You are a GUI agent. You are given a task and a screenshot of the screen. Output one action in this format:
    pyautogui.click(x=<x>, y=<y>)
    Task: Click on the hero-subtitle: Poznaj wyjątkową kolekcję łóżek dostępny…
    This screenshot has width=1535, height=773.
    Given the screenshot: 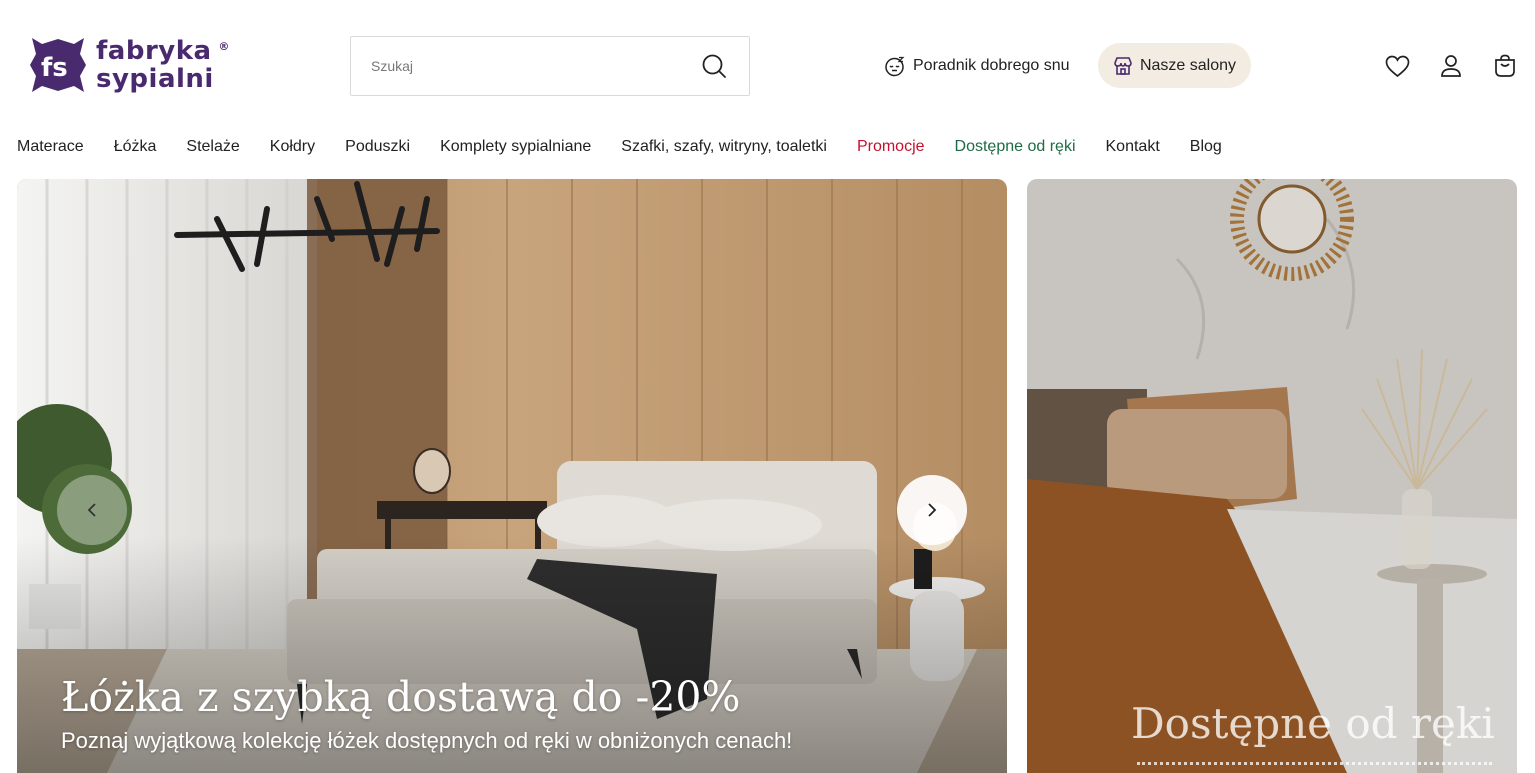 What is the action you would take?
    pyautogui.click(x=427, y=740)
    